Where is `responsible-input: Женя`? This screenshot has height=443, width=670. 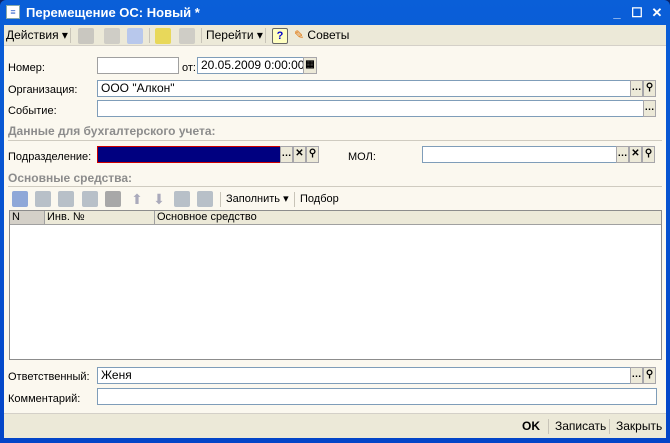
responsible-input: Женя is located at coordinates (364, 375).